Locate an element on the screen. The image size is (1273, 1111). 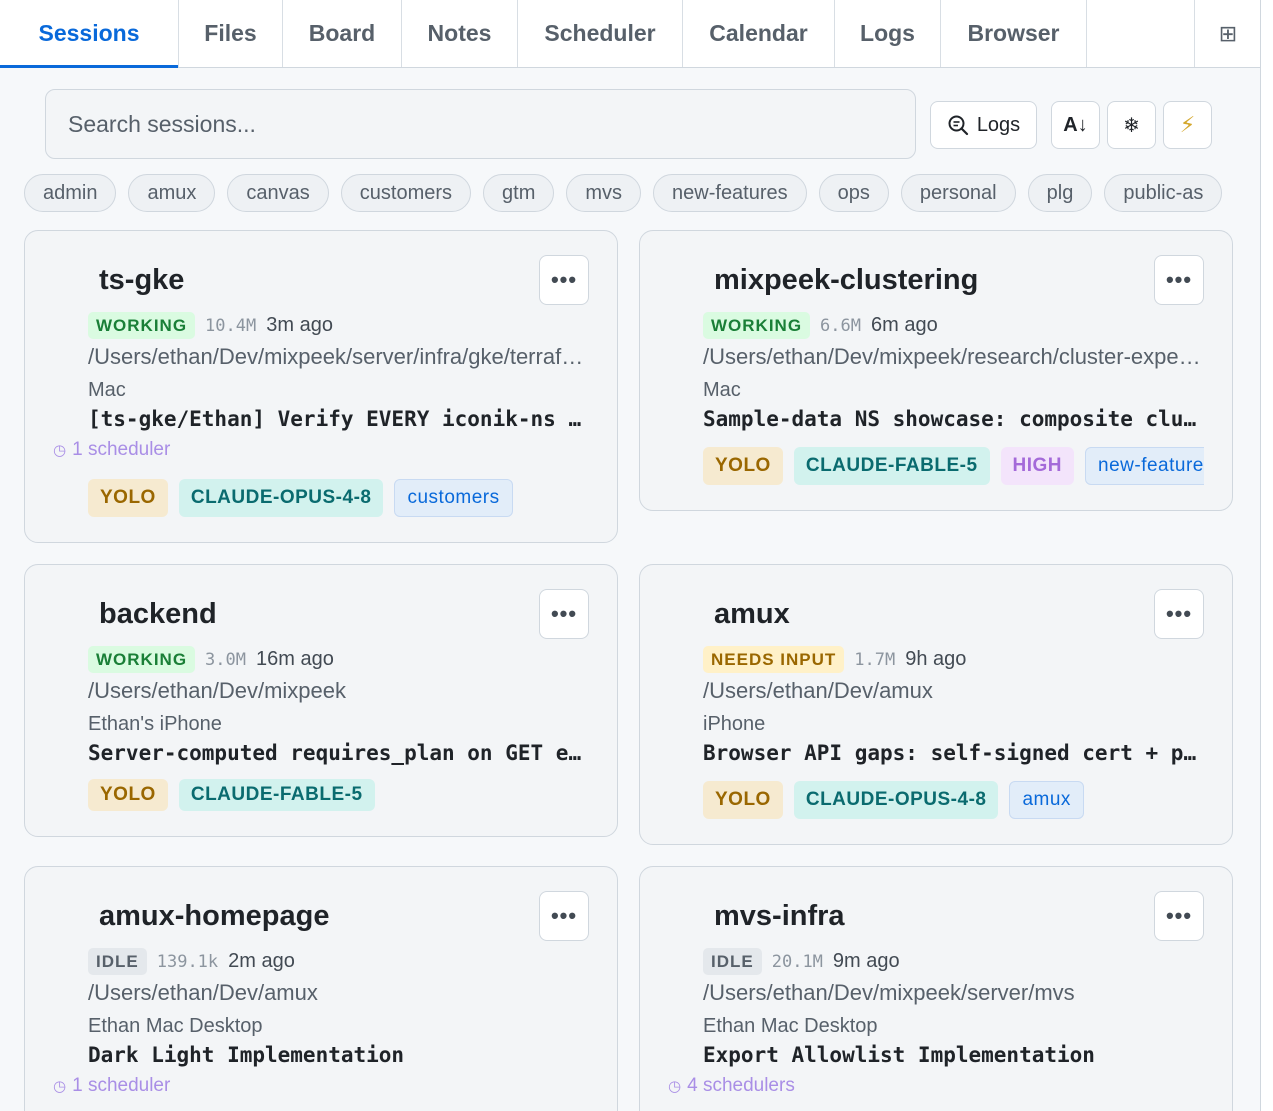
search-input is located at coordinates (480, 124).